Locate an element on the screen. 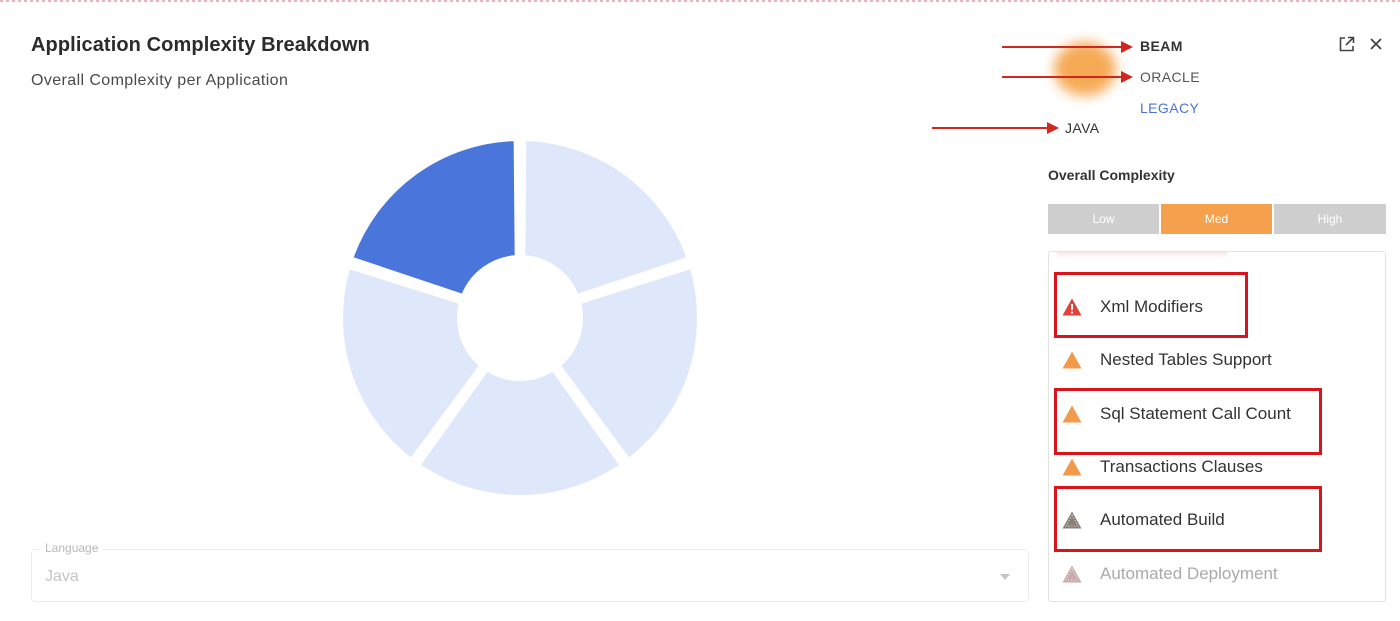 Image resolution: width=1400 pixels, height=621 pixels. external-link-icon is located at coordinates (1346, 47).